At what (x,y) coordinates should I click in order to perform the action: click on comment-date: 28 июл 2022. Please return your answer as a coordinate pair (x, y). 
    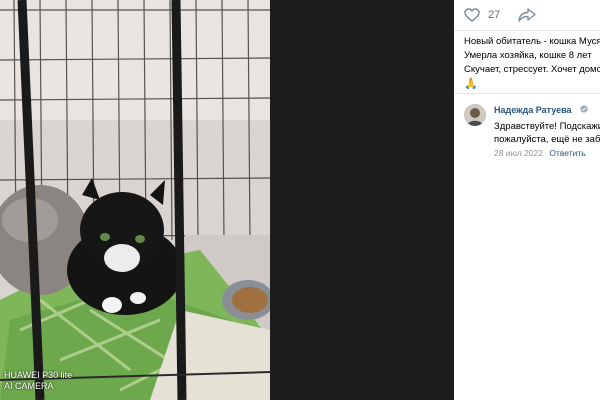
    Looking at the image, I should click on (518, 153).